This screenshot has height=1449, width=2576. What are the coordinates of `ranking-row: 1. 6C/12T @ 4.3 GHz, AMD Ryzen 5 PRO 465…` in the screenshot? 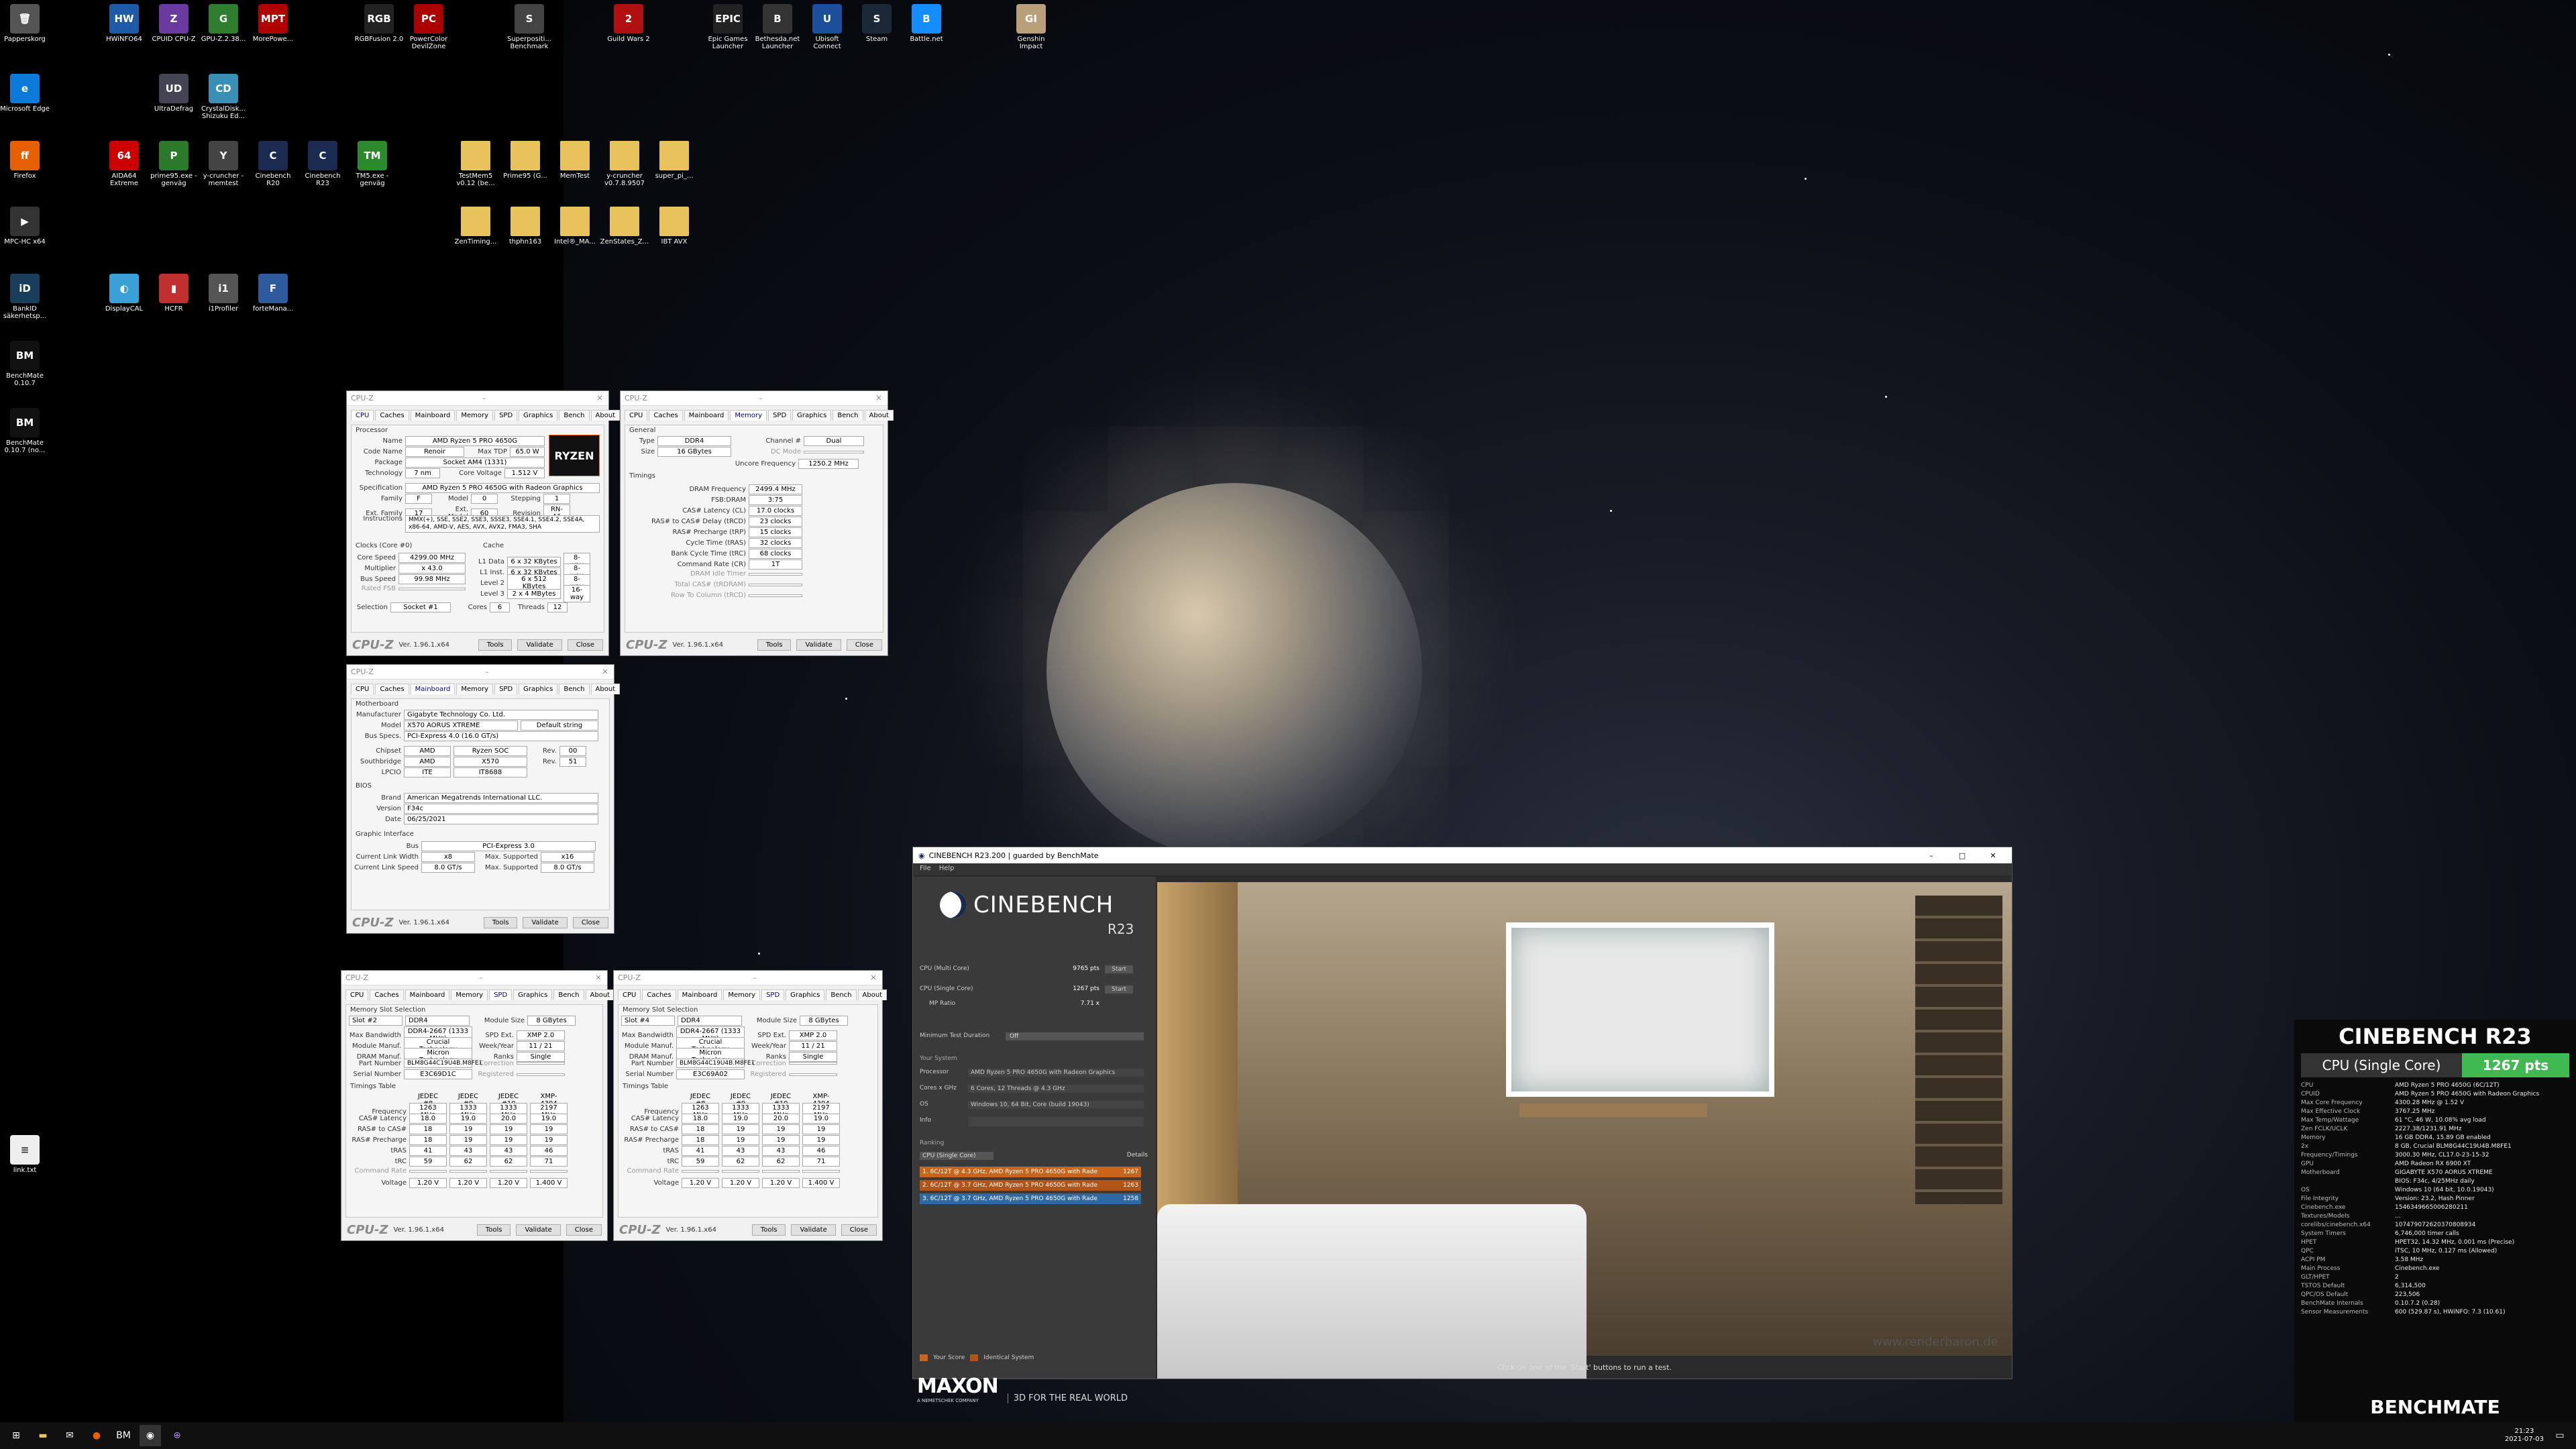 It's located at (1030, 1172).